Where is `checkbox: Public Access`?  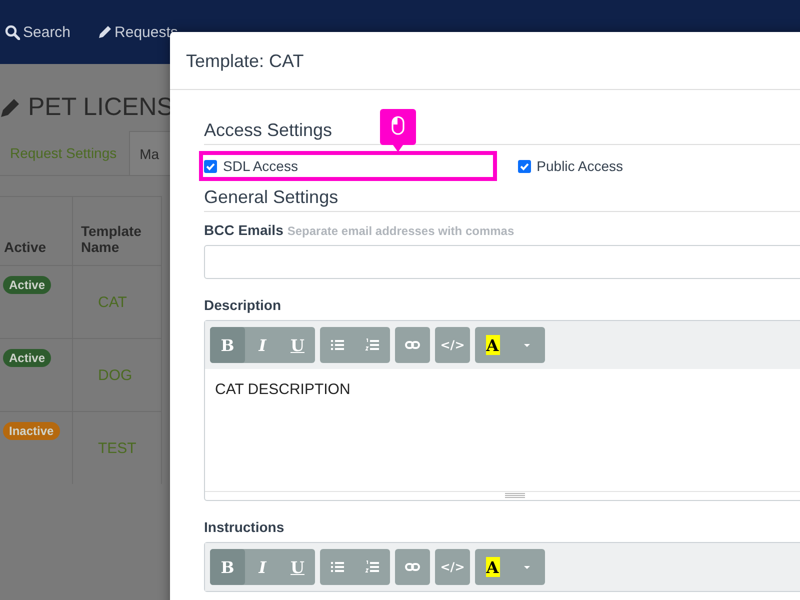 checkbox: Public Access is located at coordinates (571, 166).